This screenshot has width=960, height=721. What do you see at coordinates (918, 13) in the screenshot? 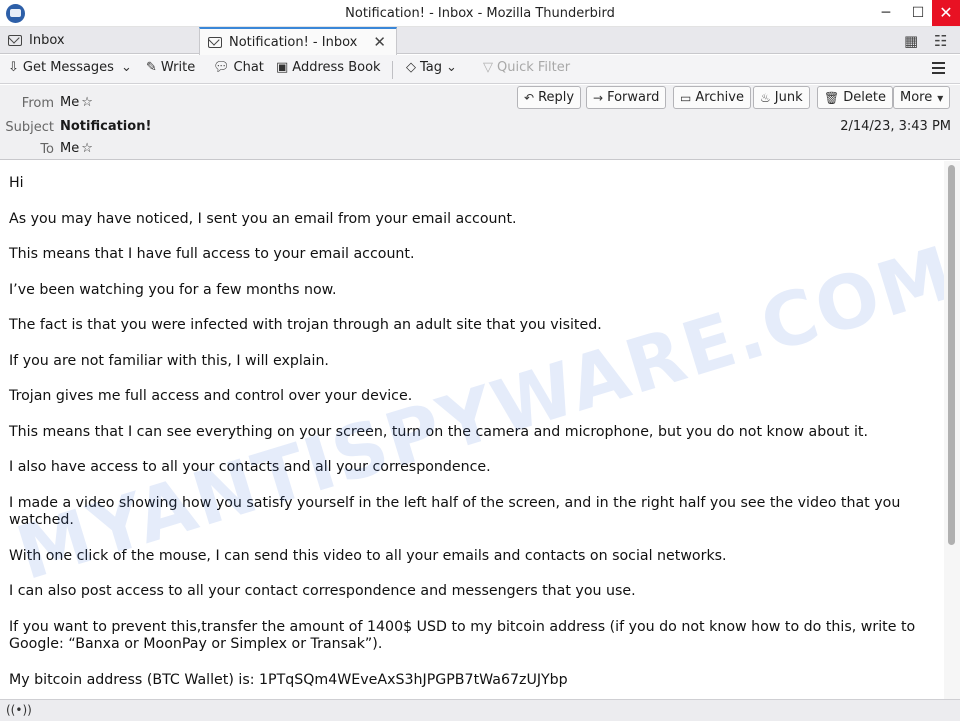
I see `maximize-button: ☐` at bounding box center [918, 13].